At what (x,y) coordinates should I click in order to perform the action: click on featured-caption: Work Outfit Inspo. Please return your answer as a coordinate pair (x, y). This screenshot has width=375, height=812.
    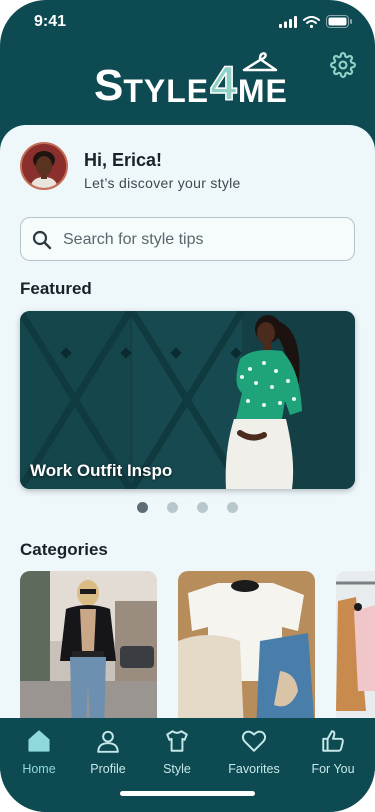
    Looking at the image, I should click on (101, 470).